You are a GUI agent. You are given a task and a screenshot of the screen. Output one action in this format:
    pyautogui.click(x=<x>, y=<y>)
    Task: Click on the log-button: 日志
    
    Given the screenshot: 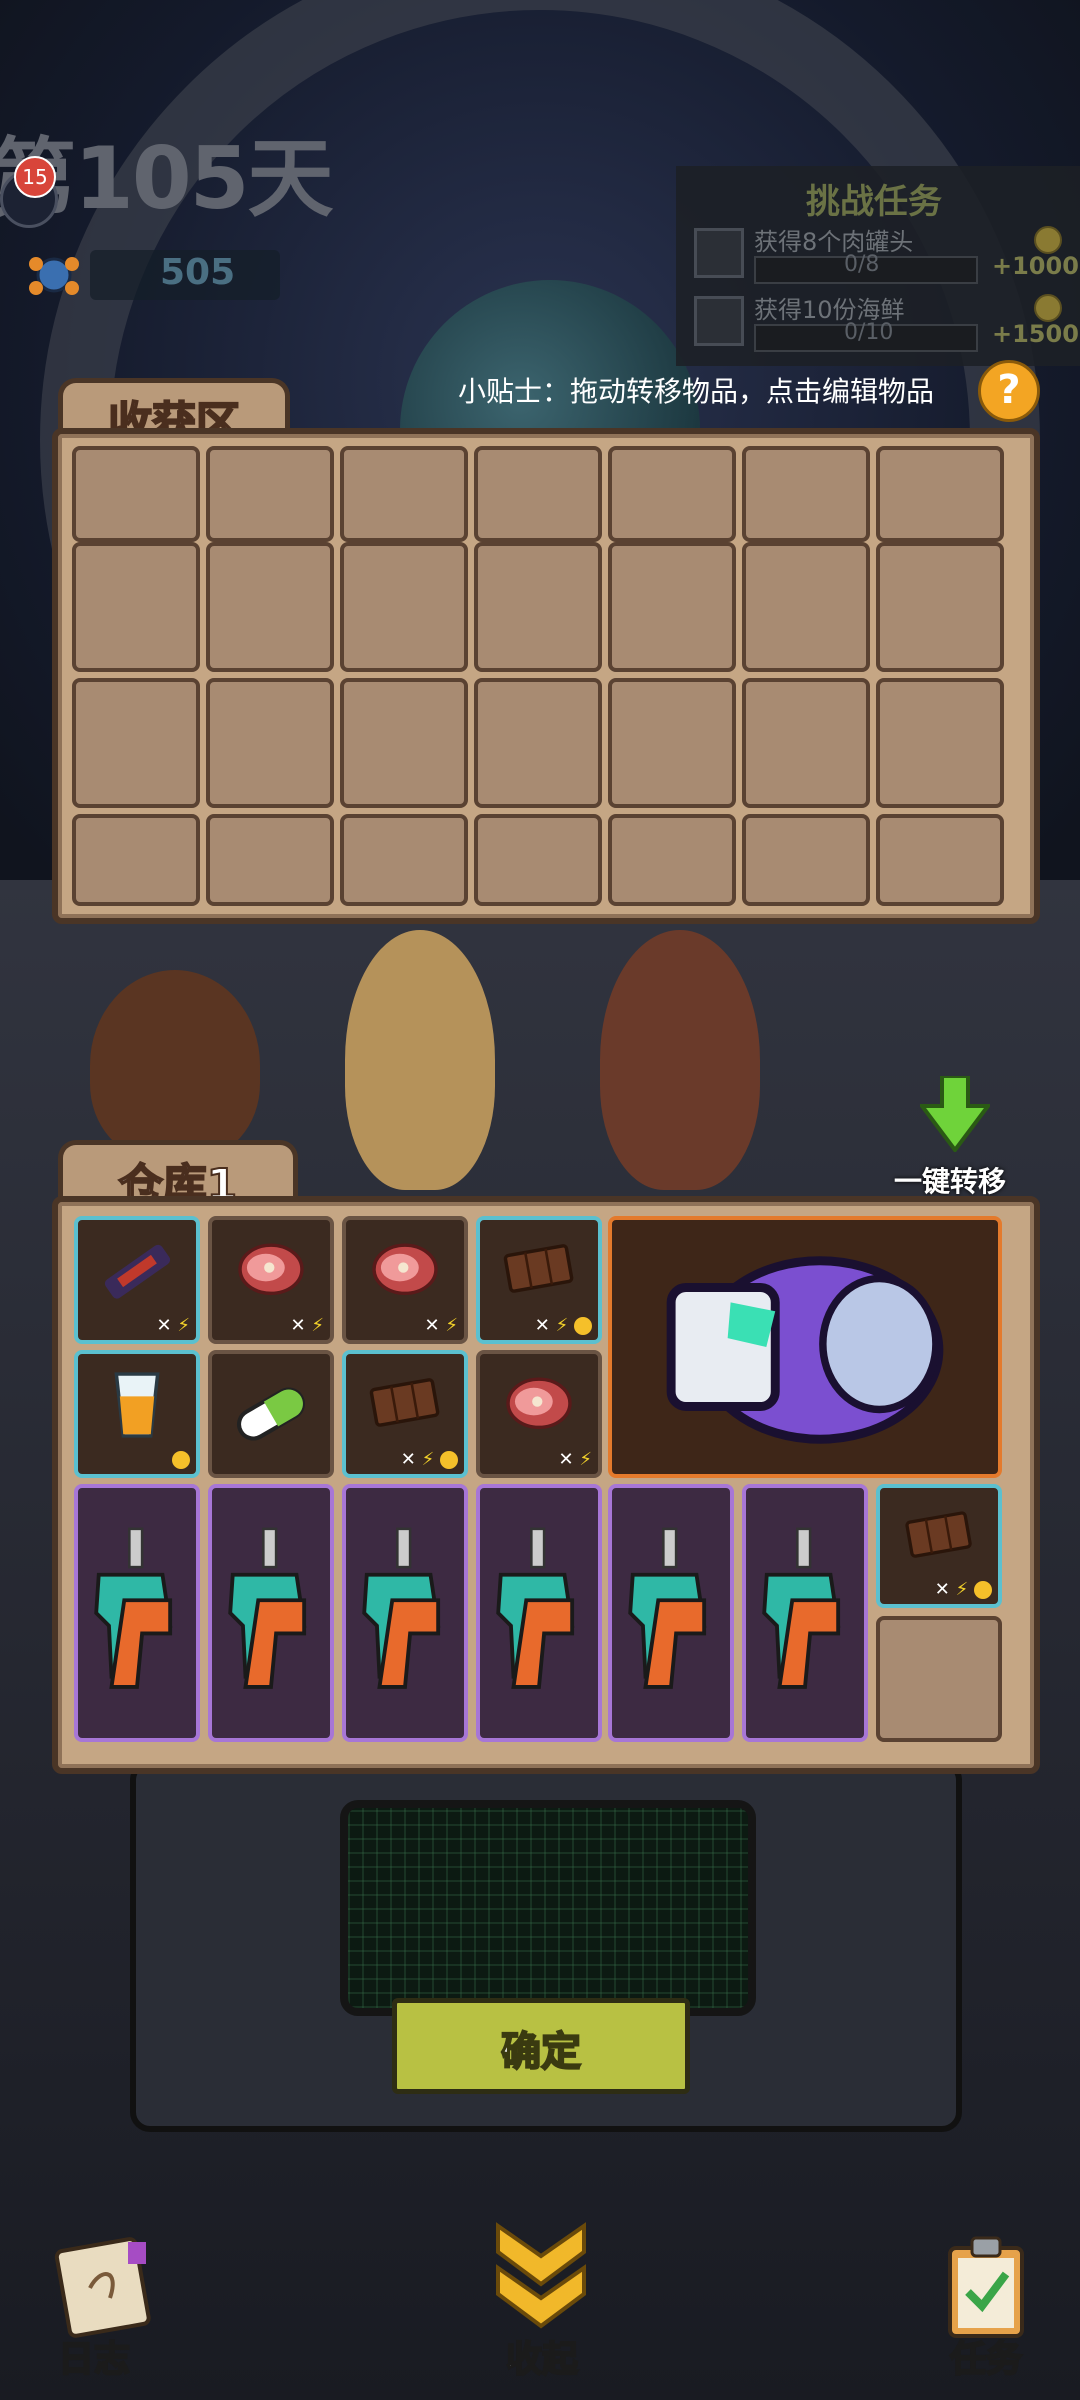 What is the action you would take?
    pyautogui.click(x=94, y=2356)
    